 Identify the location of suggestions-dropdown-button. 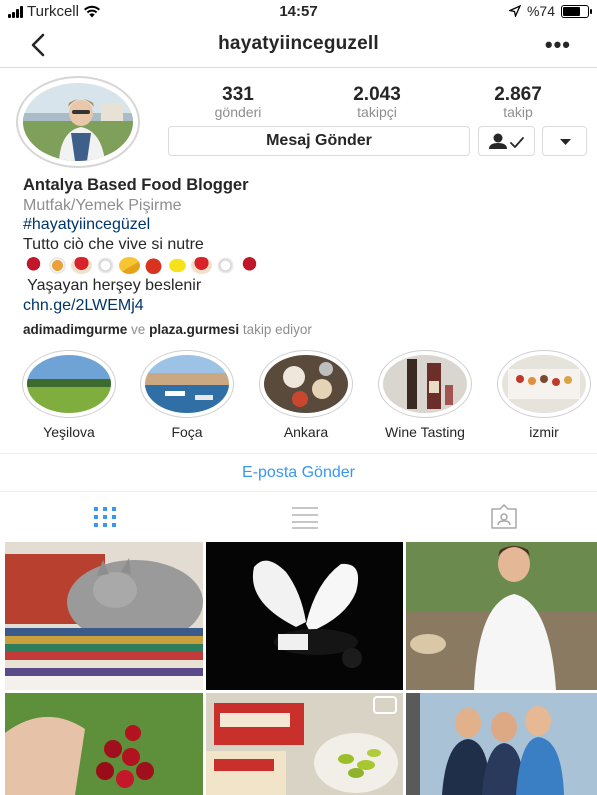
(564, 141).